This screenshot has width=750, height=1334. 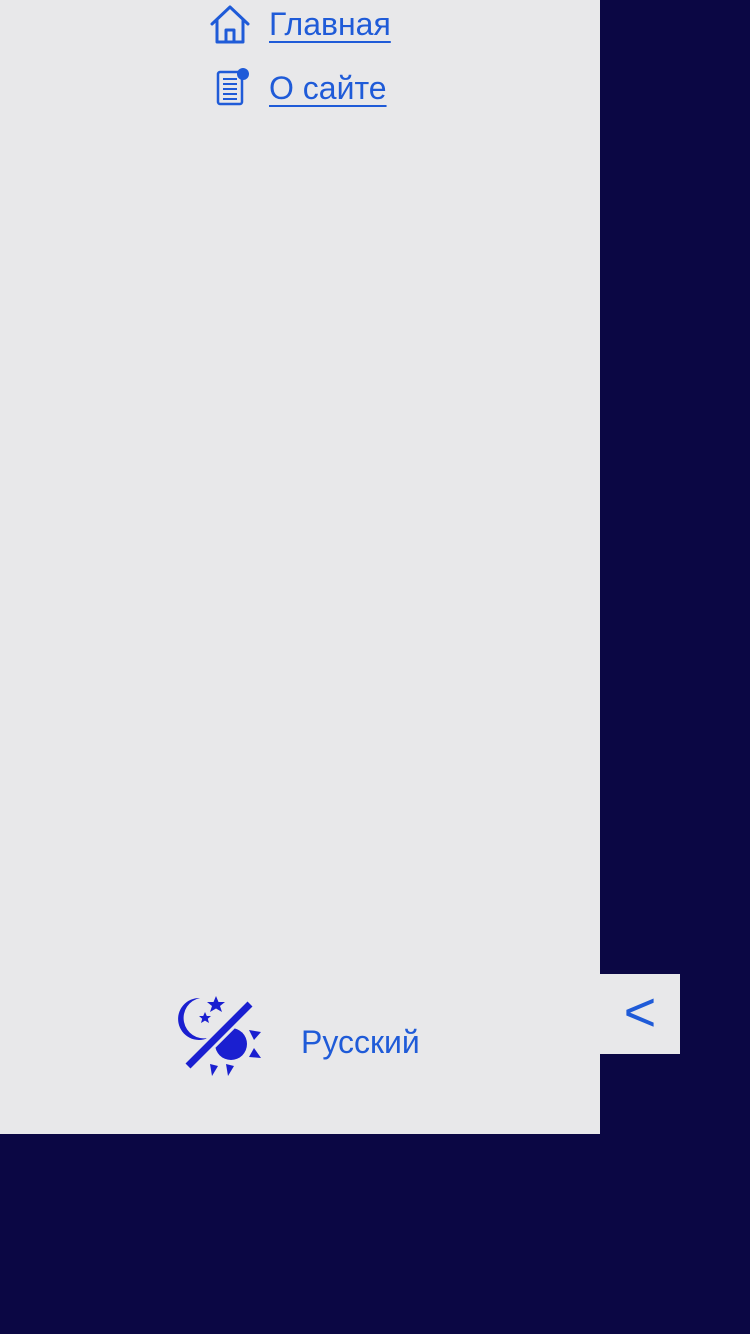 I want to click on day-night-toggle-icon, so click(x=221, y=1040).